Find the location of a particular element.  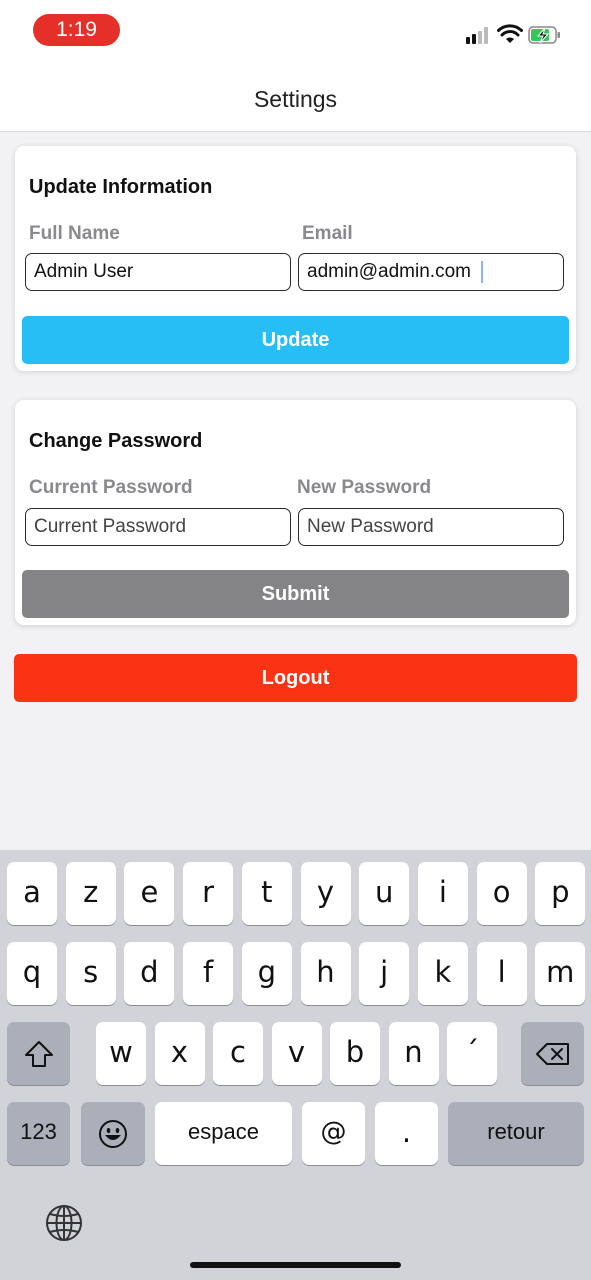

shift-key is located at coordinates (38, 1053).